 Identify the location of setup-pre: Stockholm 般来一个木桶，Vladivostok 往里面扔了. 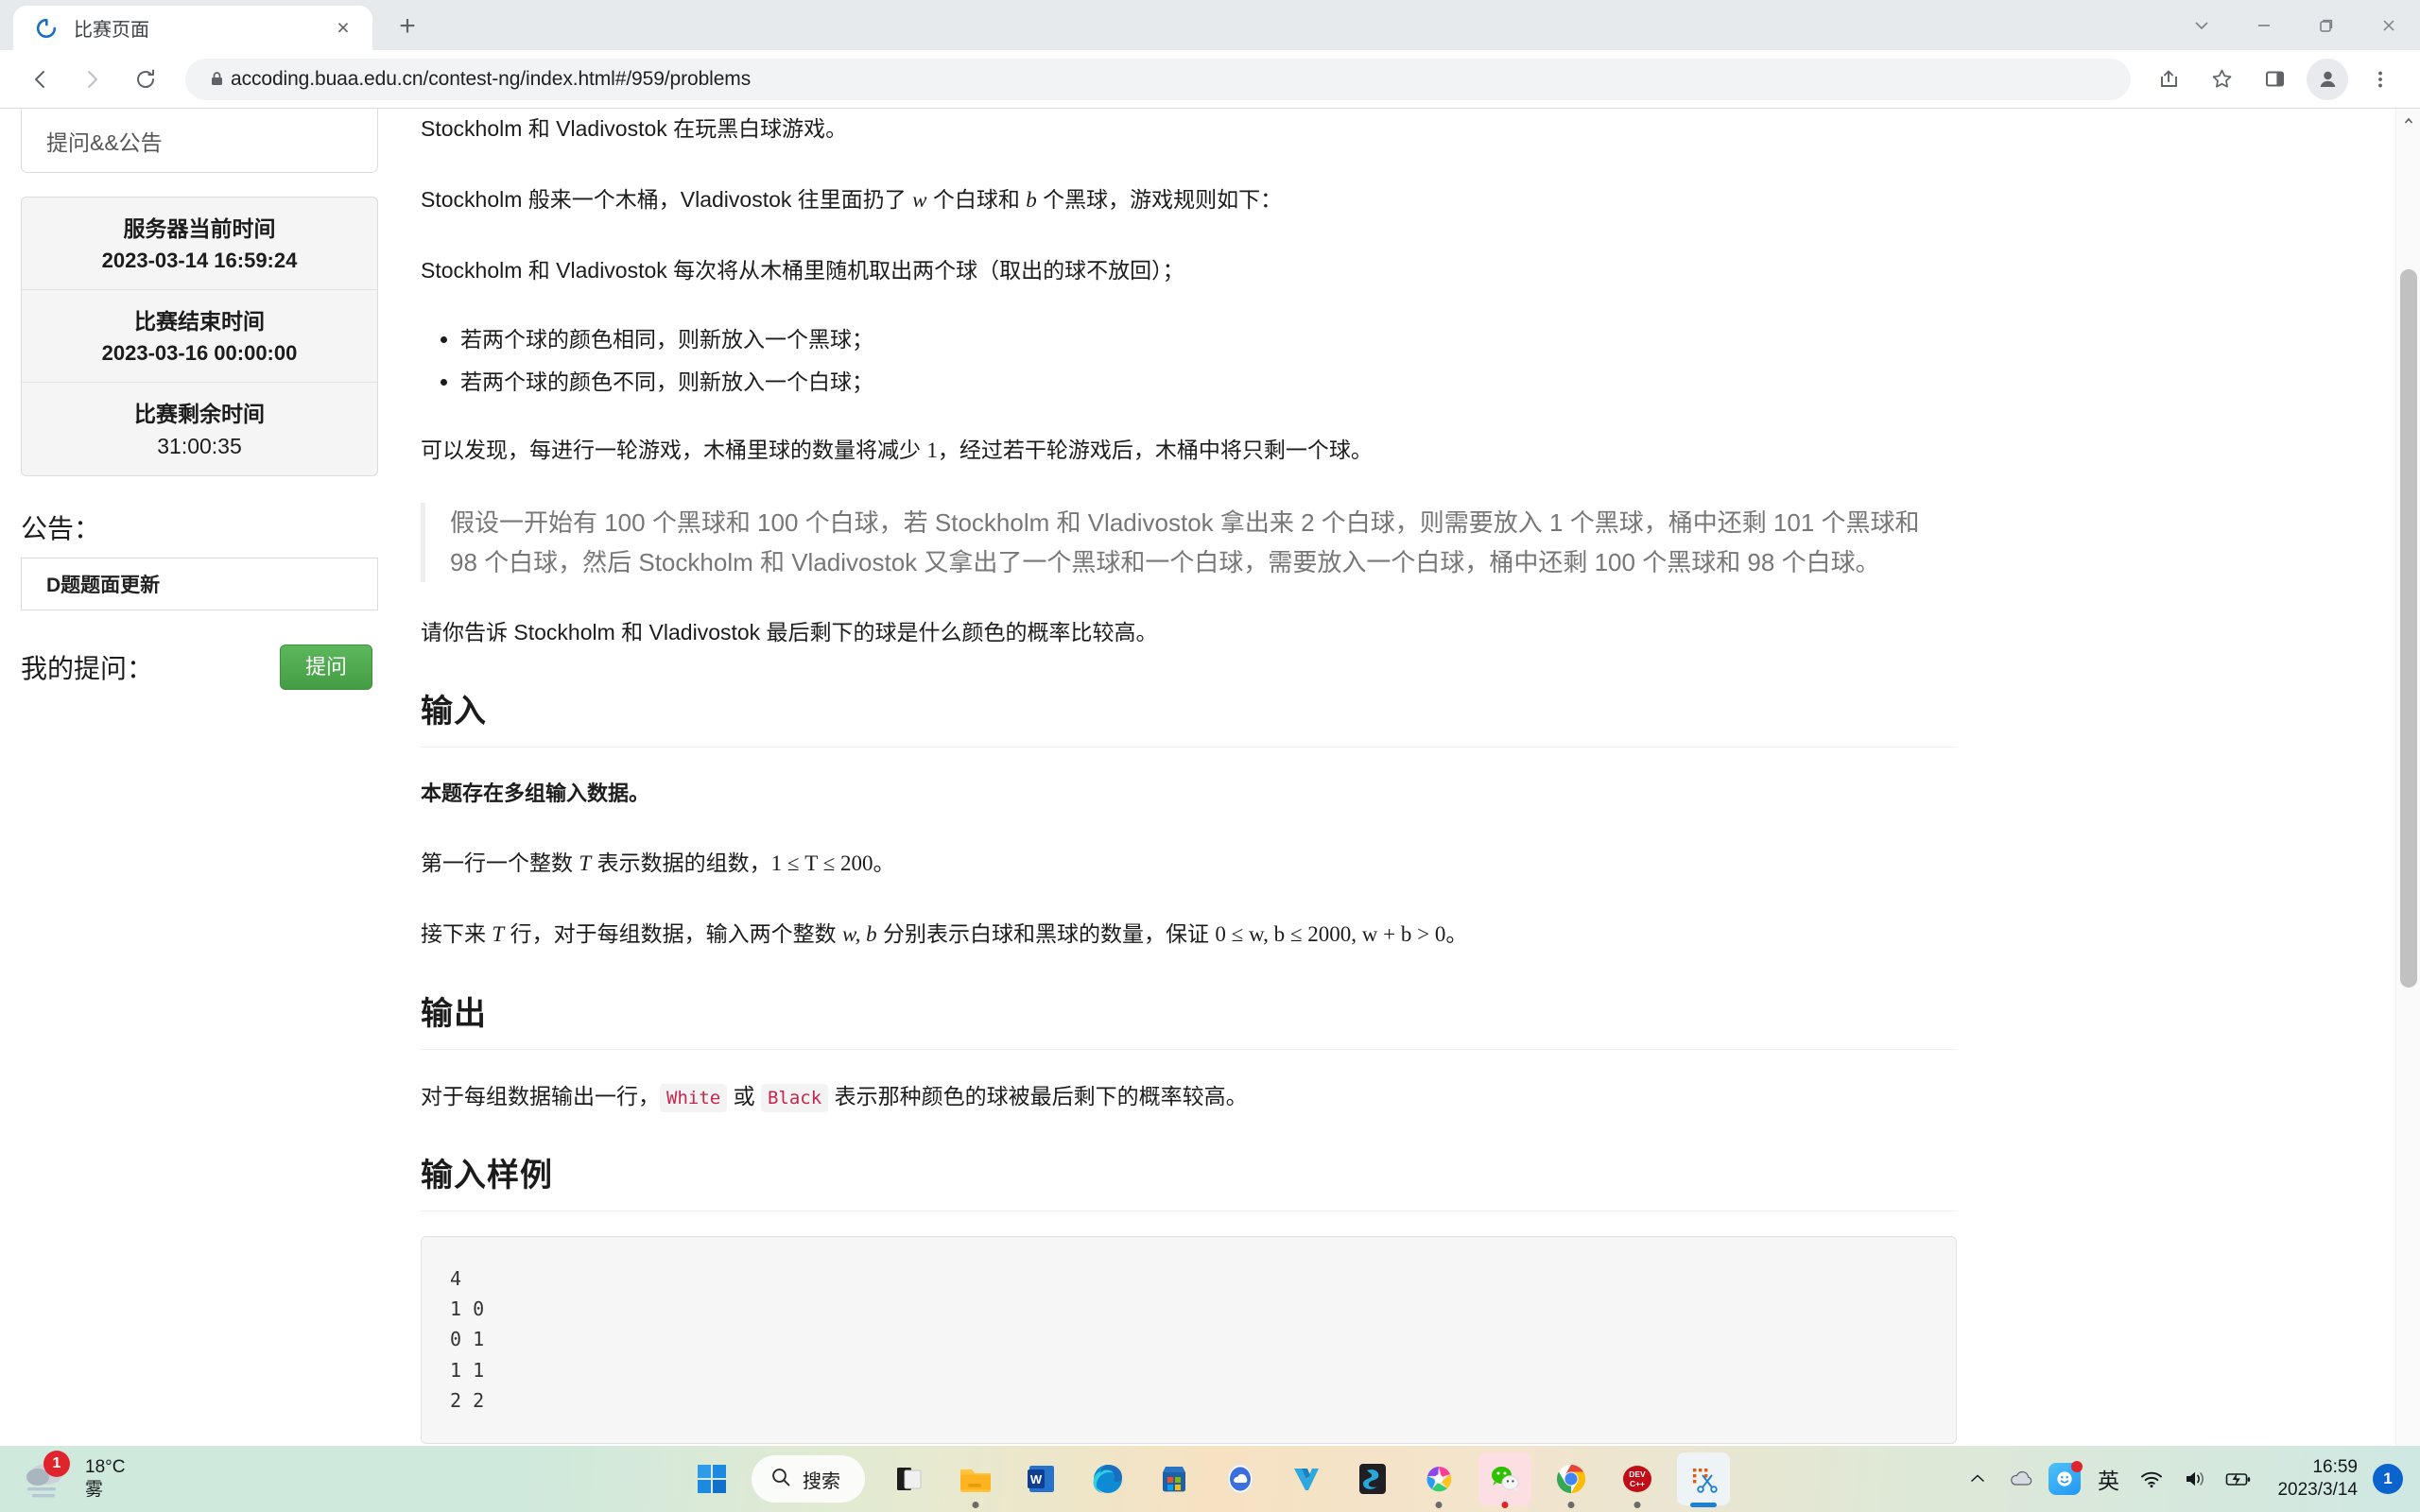
(667, 200).